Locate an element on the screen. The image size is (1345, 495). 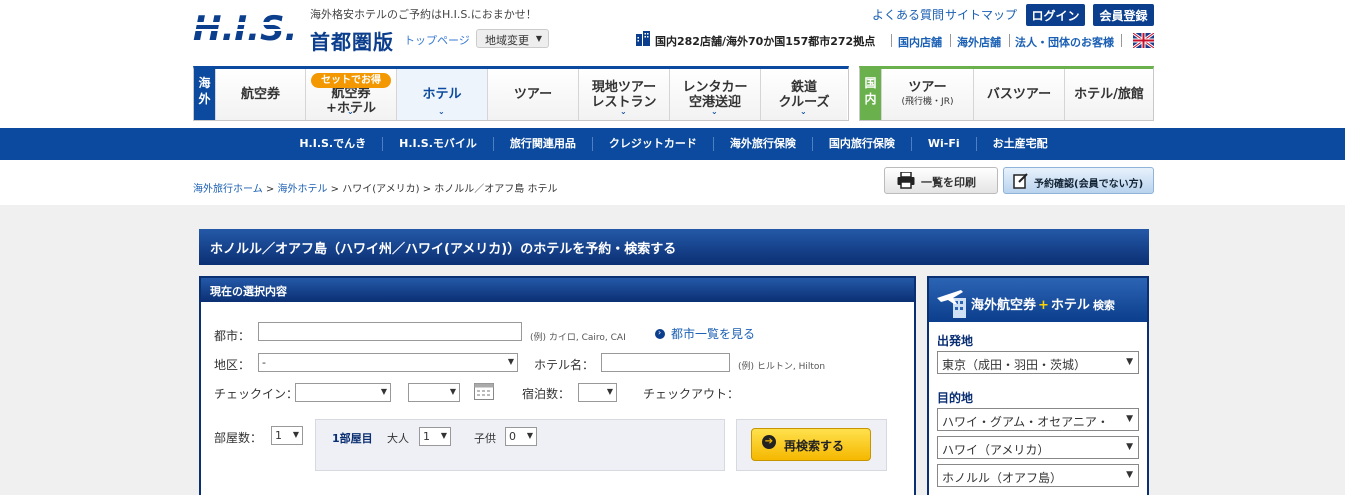
checkin-day-select: ▼ is located at coordinates (434, 392).